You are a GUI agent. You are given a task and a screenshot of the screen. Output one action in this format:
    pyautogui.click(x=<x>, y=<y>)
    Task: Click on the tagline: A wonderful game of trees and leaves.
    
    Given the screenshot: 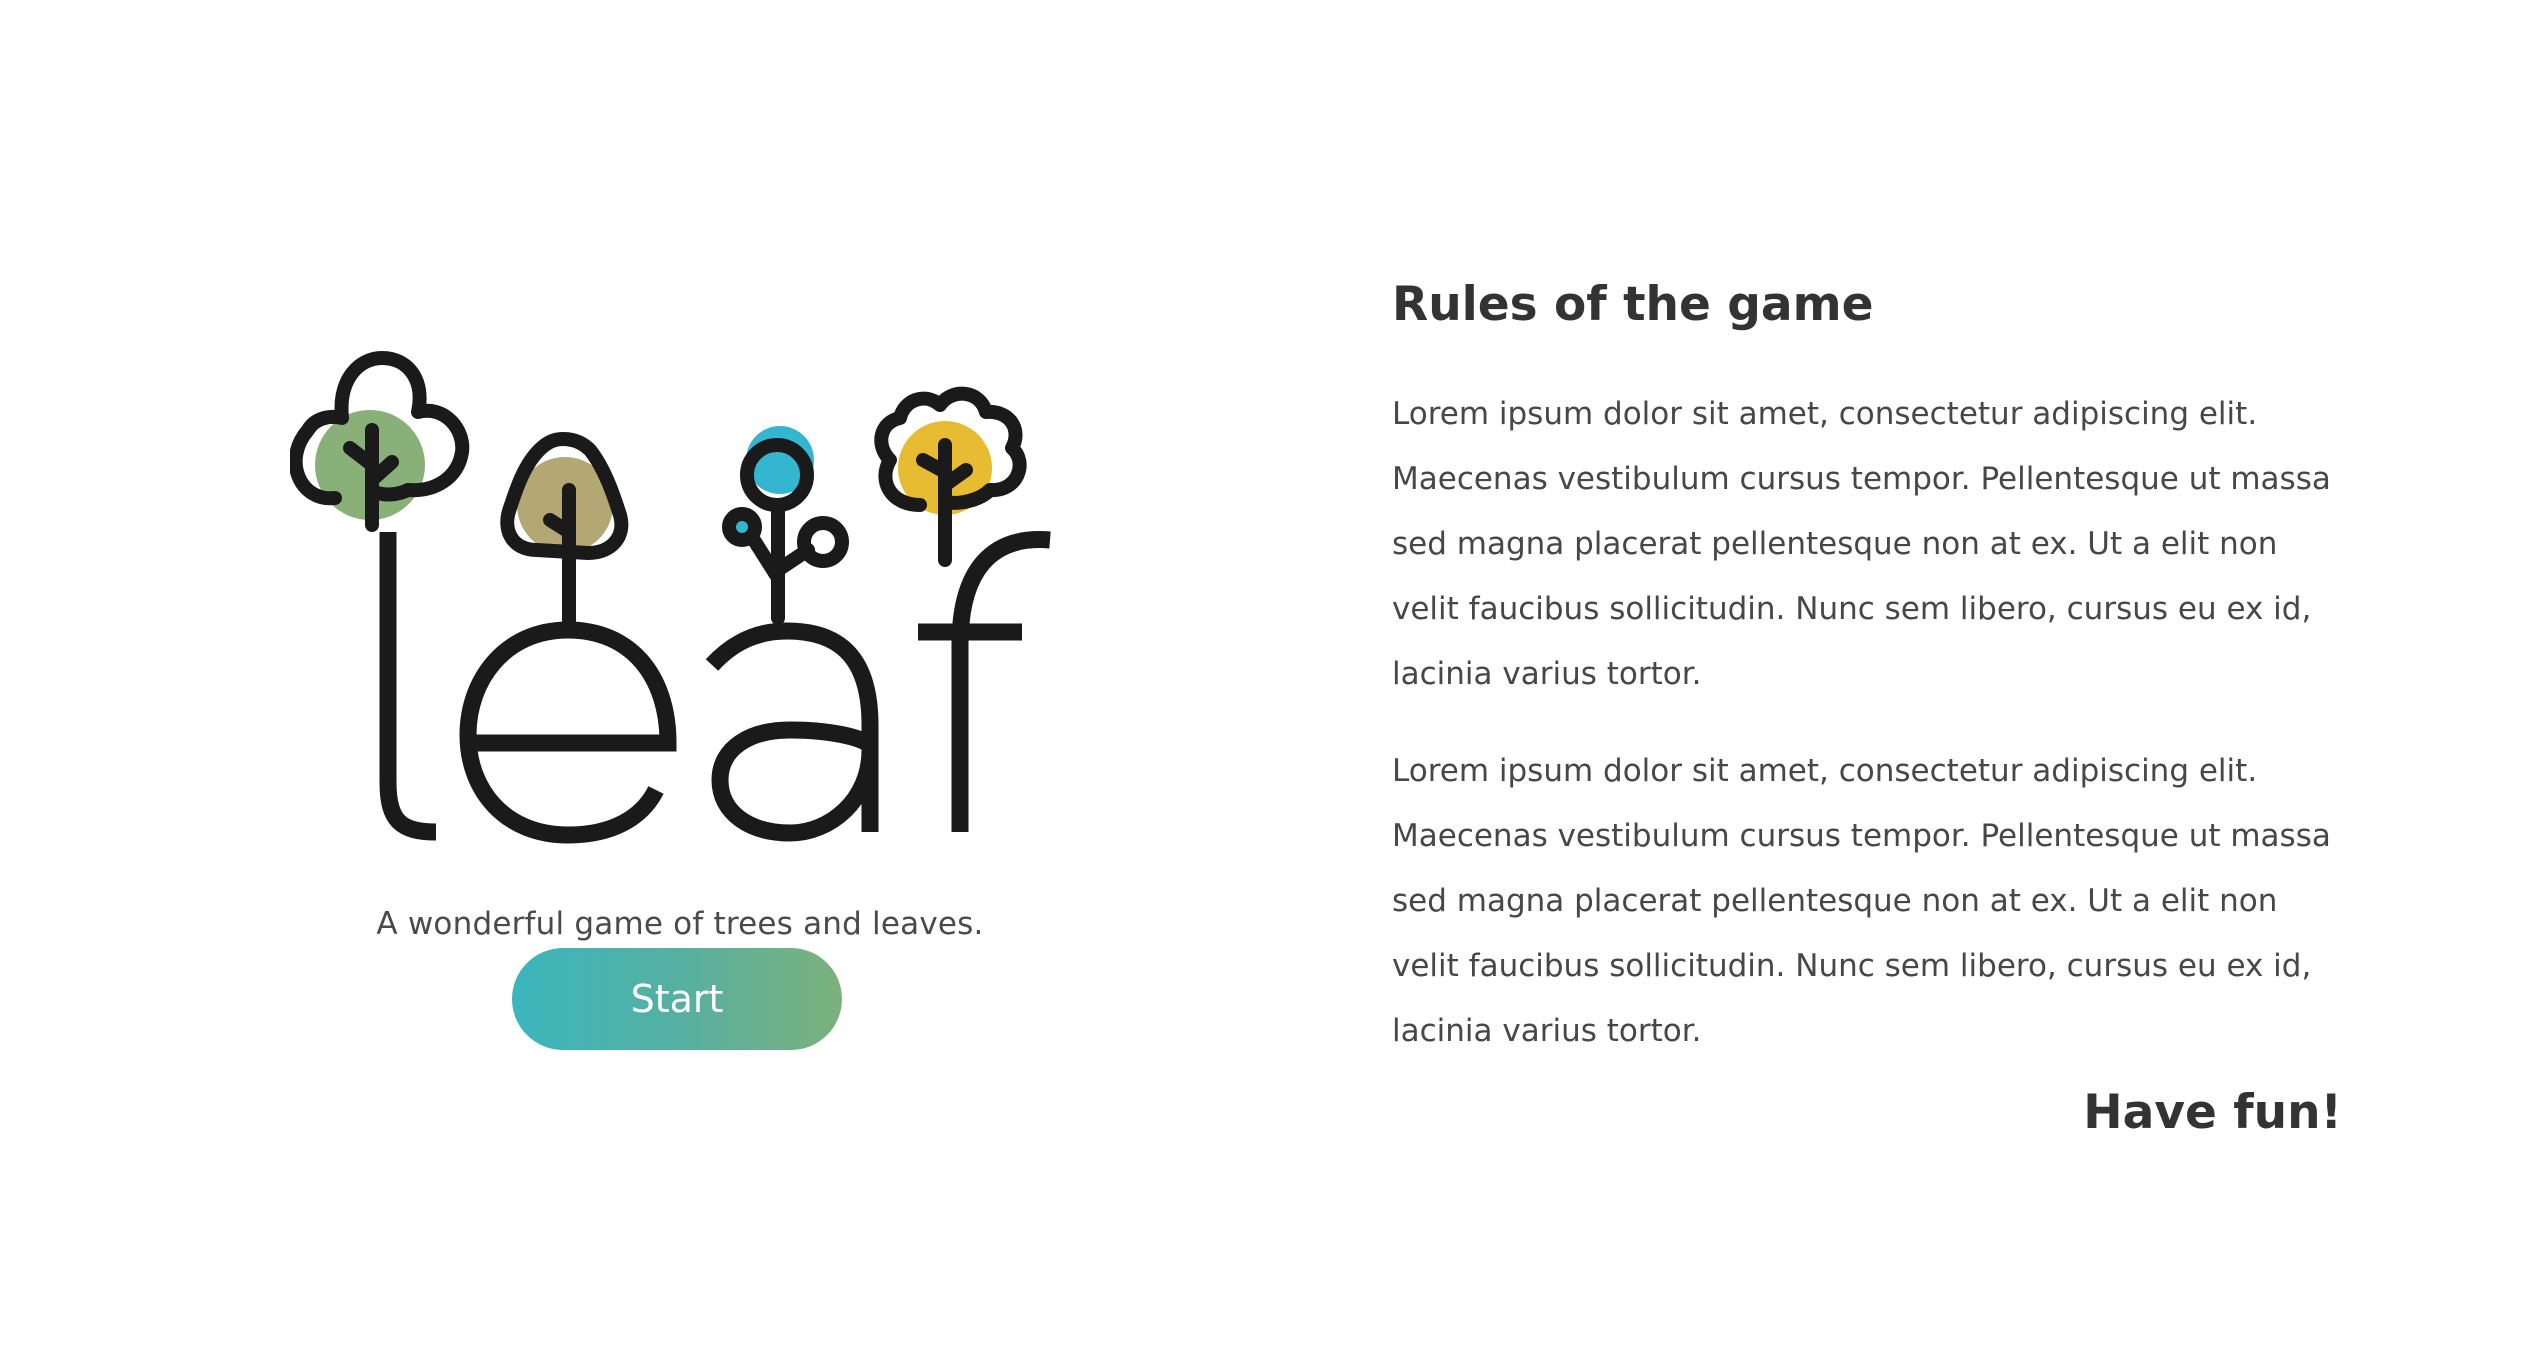 What is the action you would take?
    pyautogui.click(x=680, y=924)
    